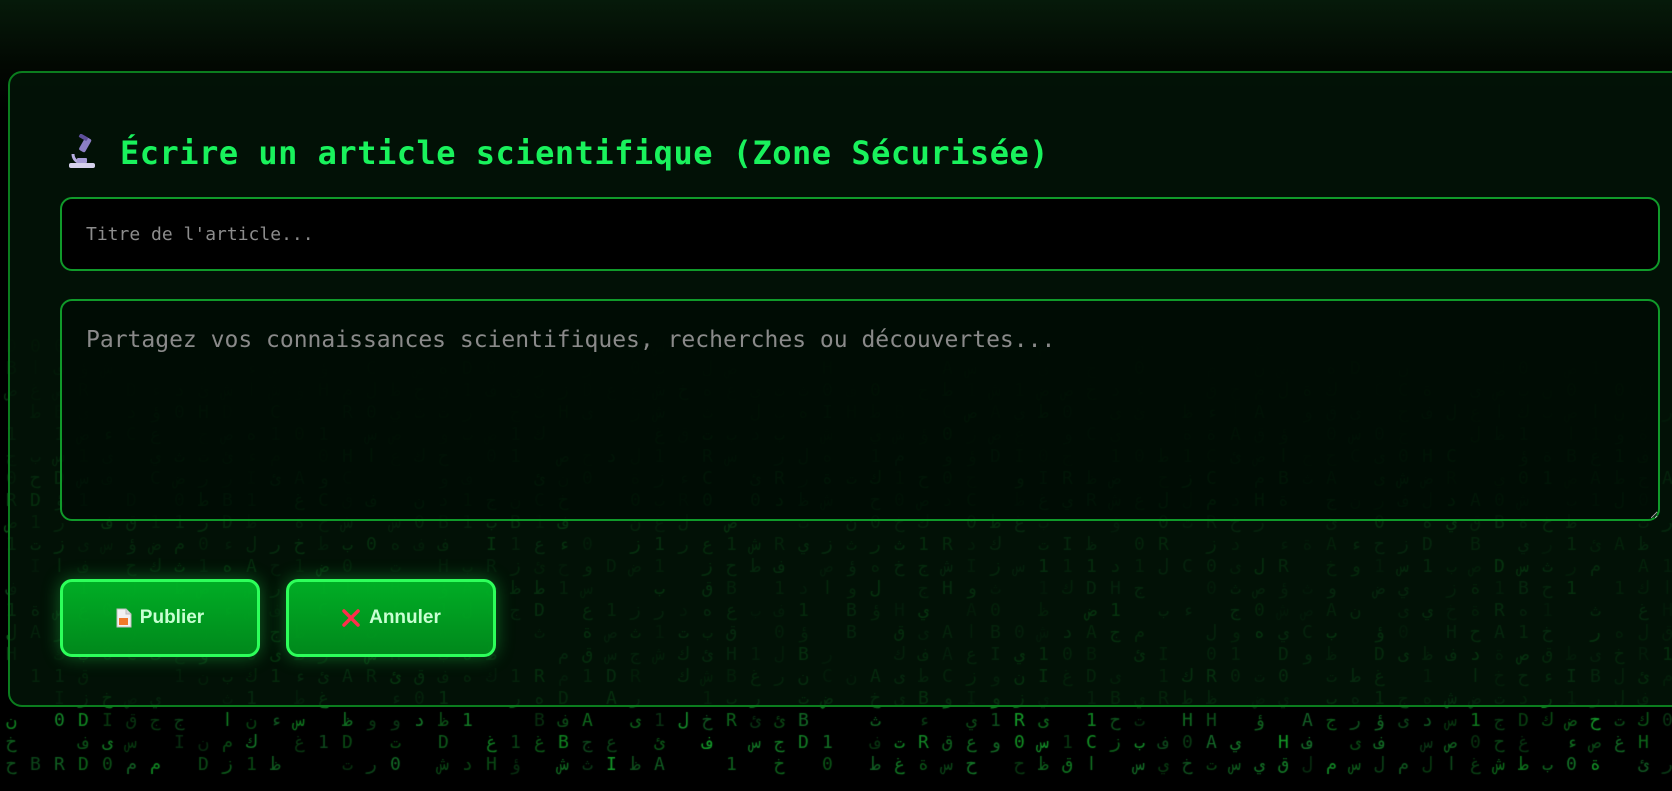 The image size is (1672, 791). I want to click on publish-button-label: Publier, so click(172, 617).